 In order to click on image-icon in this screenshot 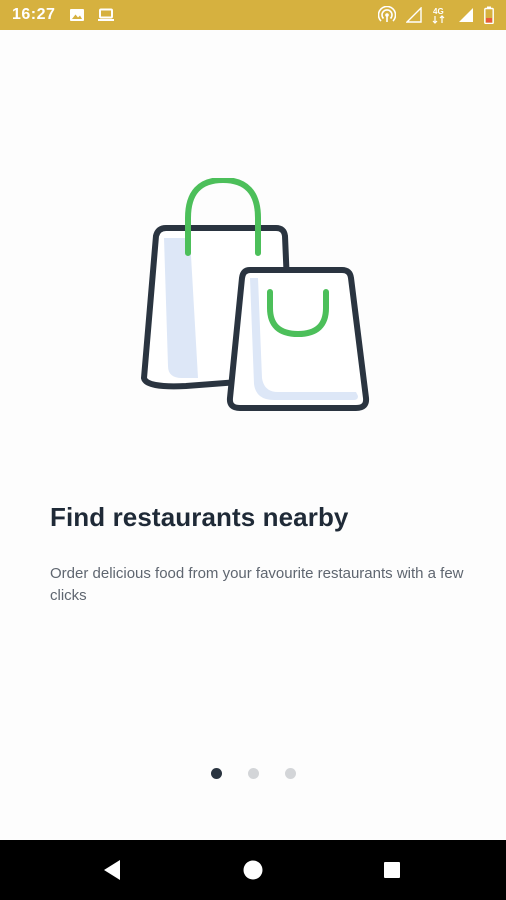, I will do `click(77, 15)`.